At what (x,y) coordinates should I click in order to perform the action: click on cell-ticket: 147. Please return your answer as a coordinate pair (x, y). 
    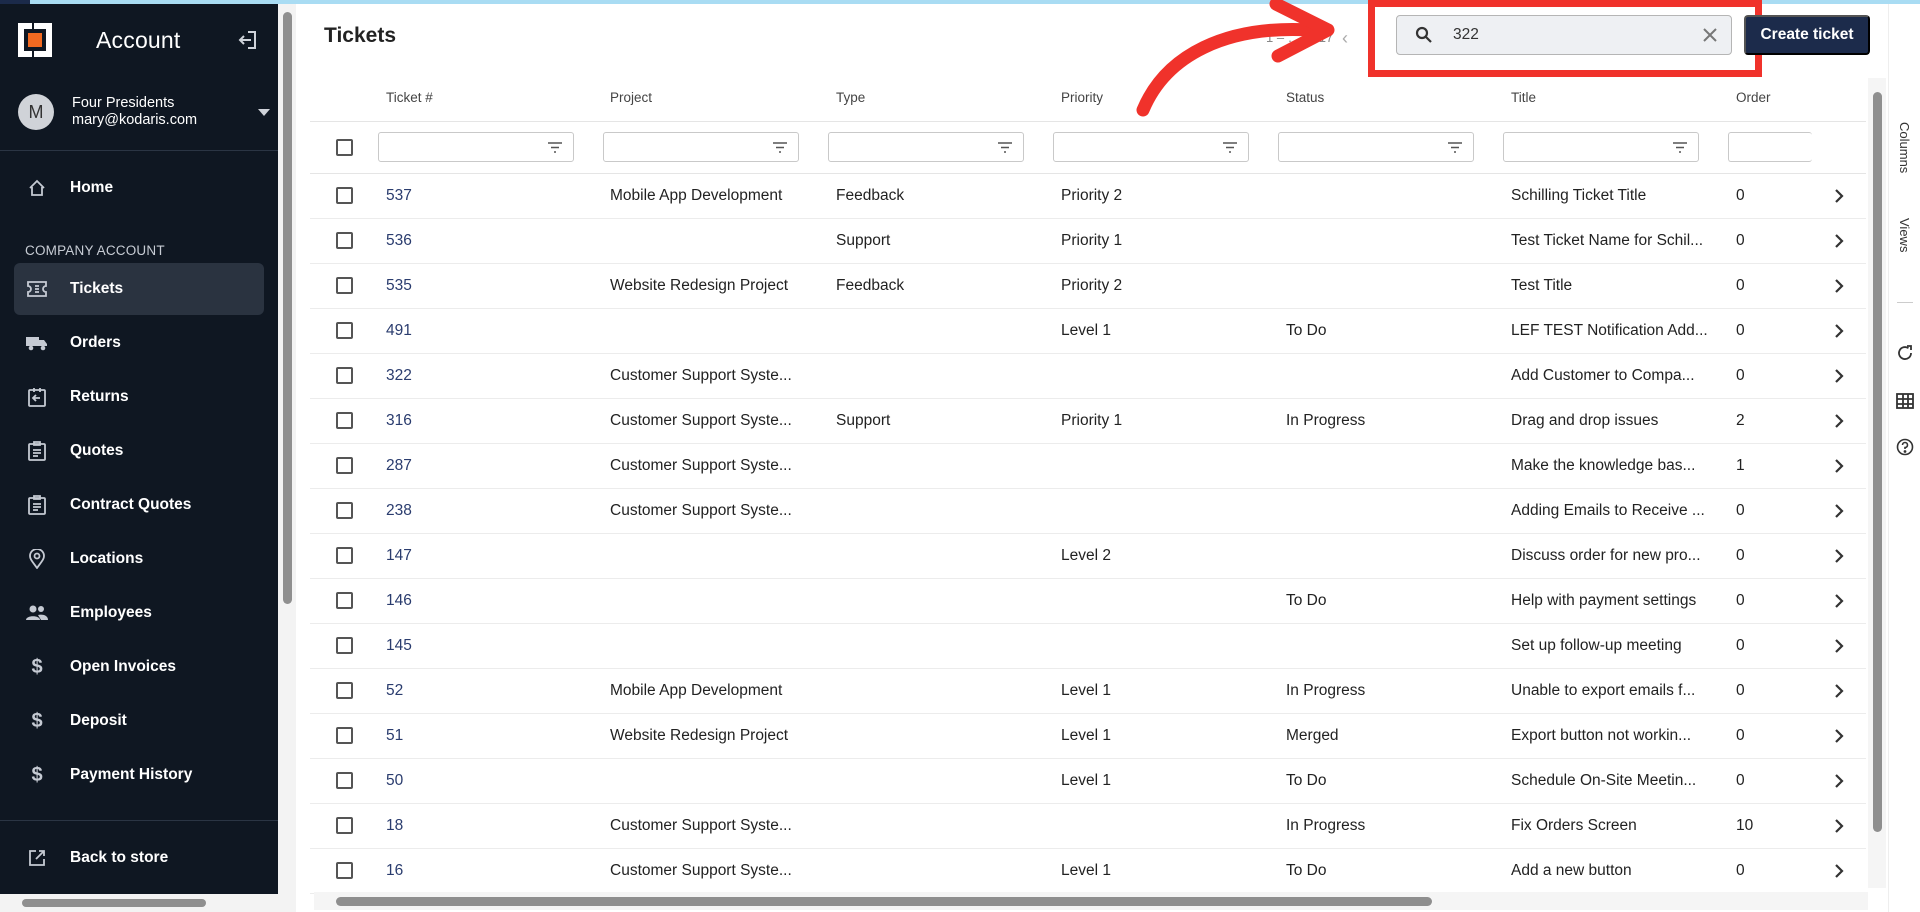
    Looking at the image, I should click on (399, 556).